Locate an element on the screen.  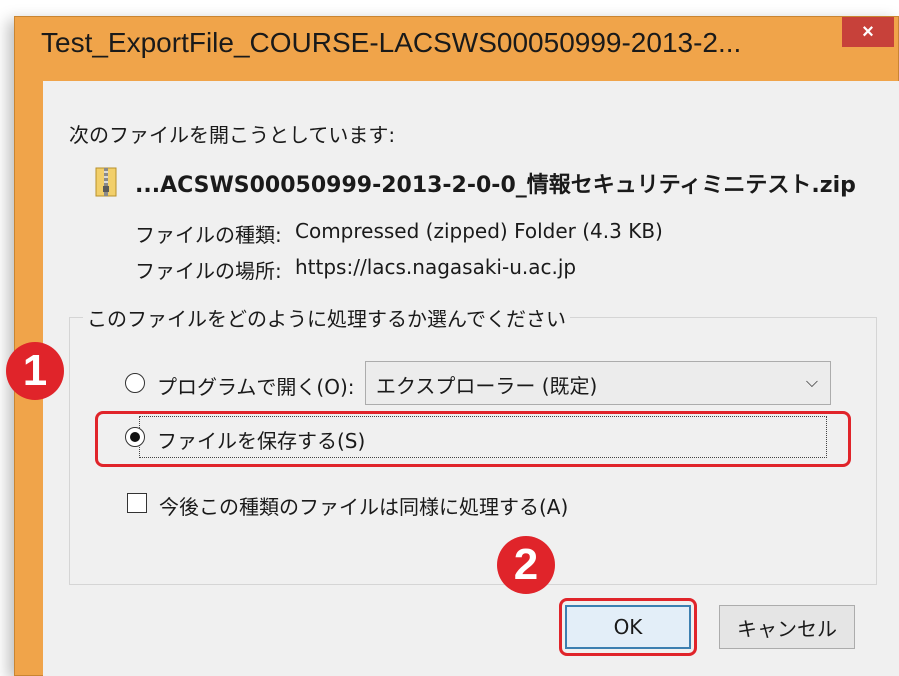
file-type-label: ファイルの種類: is located at coordinates (208, 235).